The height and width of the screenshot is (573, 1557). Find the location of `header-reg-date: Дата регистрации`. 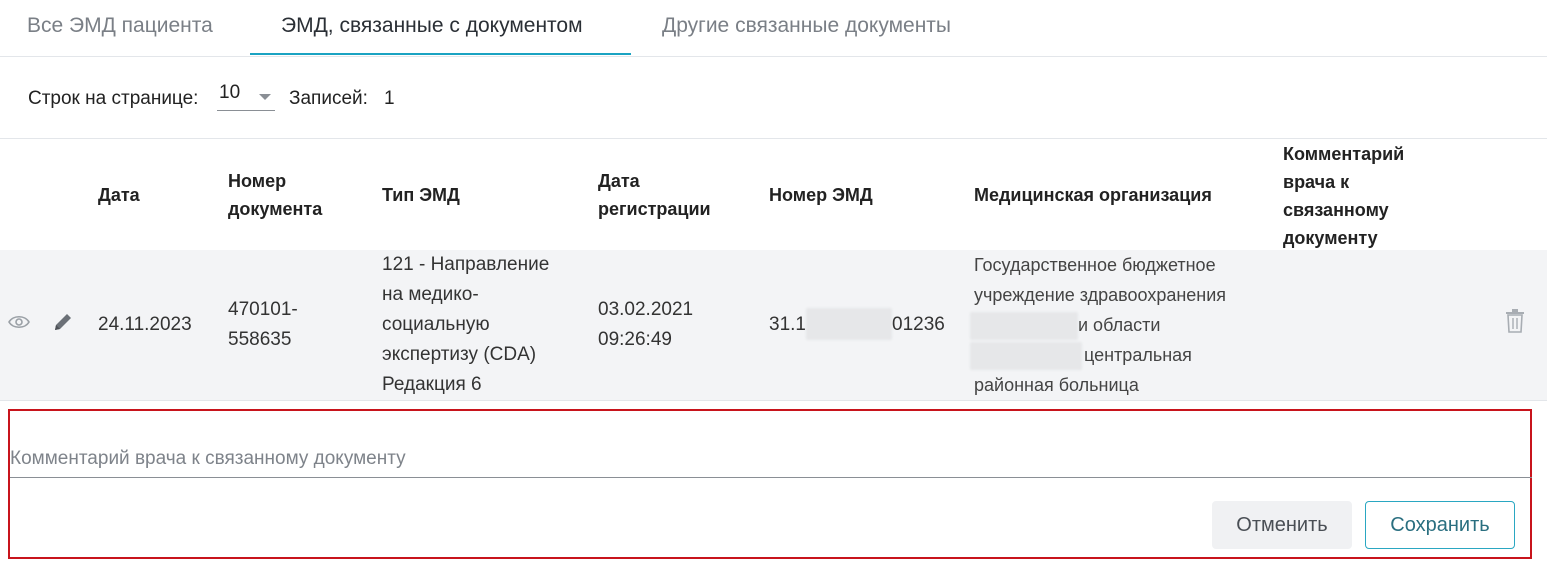

header-reg-date: Дата регистрации is located at coordinates (654, 195).